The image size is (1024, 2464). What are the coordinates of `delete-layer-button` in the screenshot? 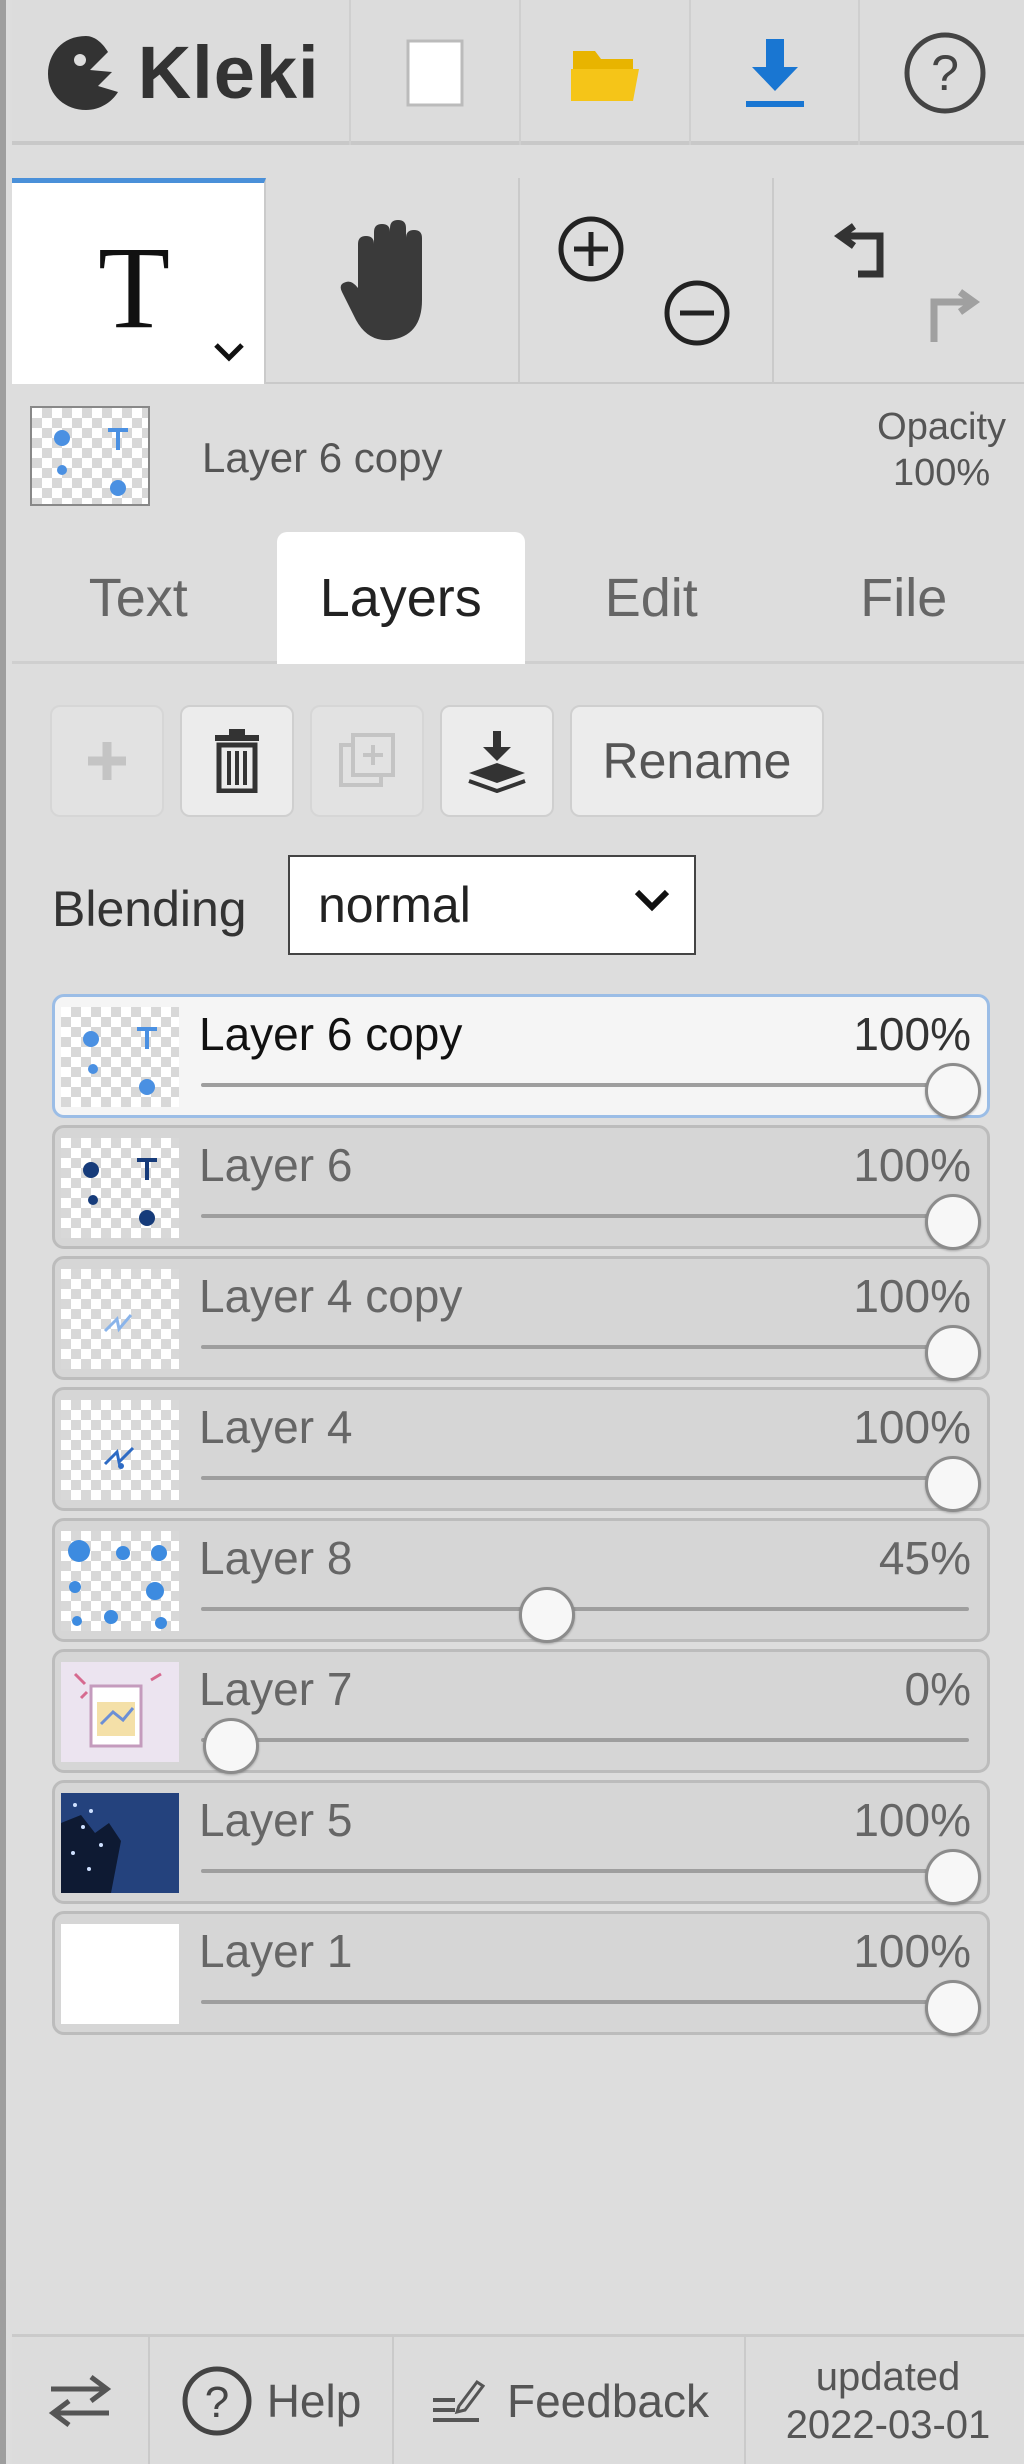 It's located at (237, 761).